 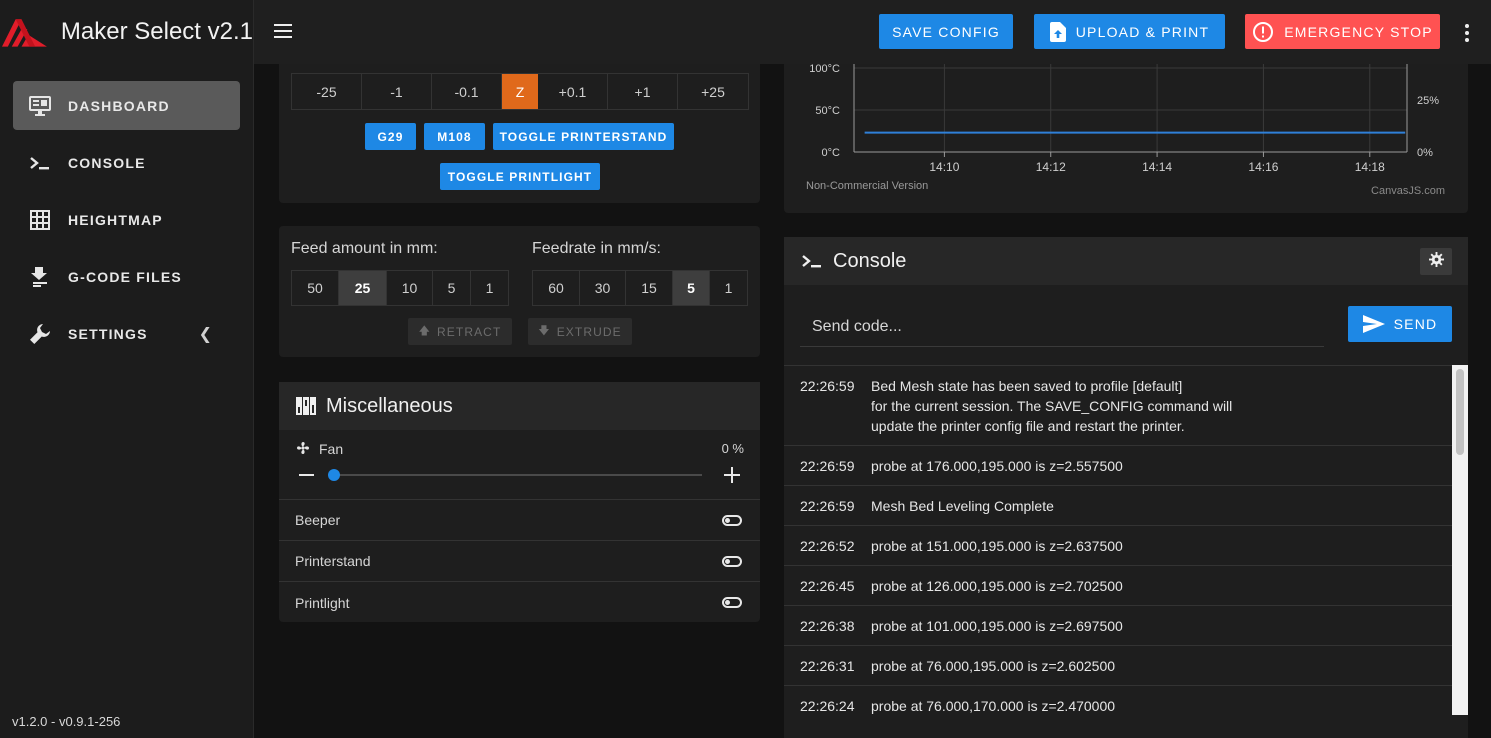 I want to click on sidebar-item-label: CONSOLE, so click(x=107, y=162).